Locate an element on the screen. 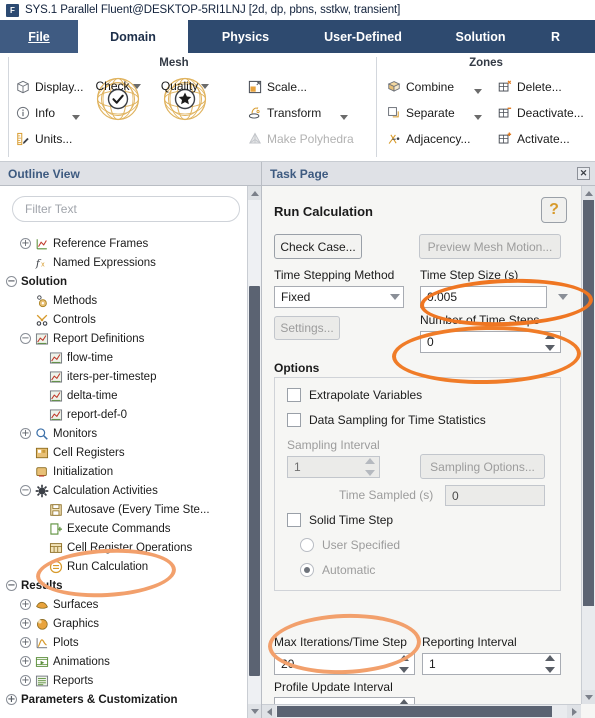  cellop-icon is located at coordinates (56, 547).